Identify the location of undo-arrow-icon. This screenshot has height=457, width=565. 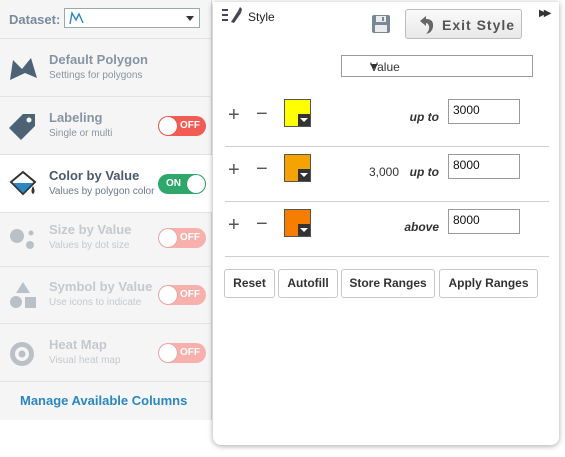
(427, 25).